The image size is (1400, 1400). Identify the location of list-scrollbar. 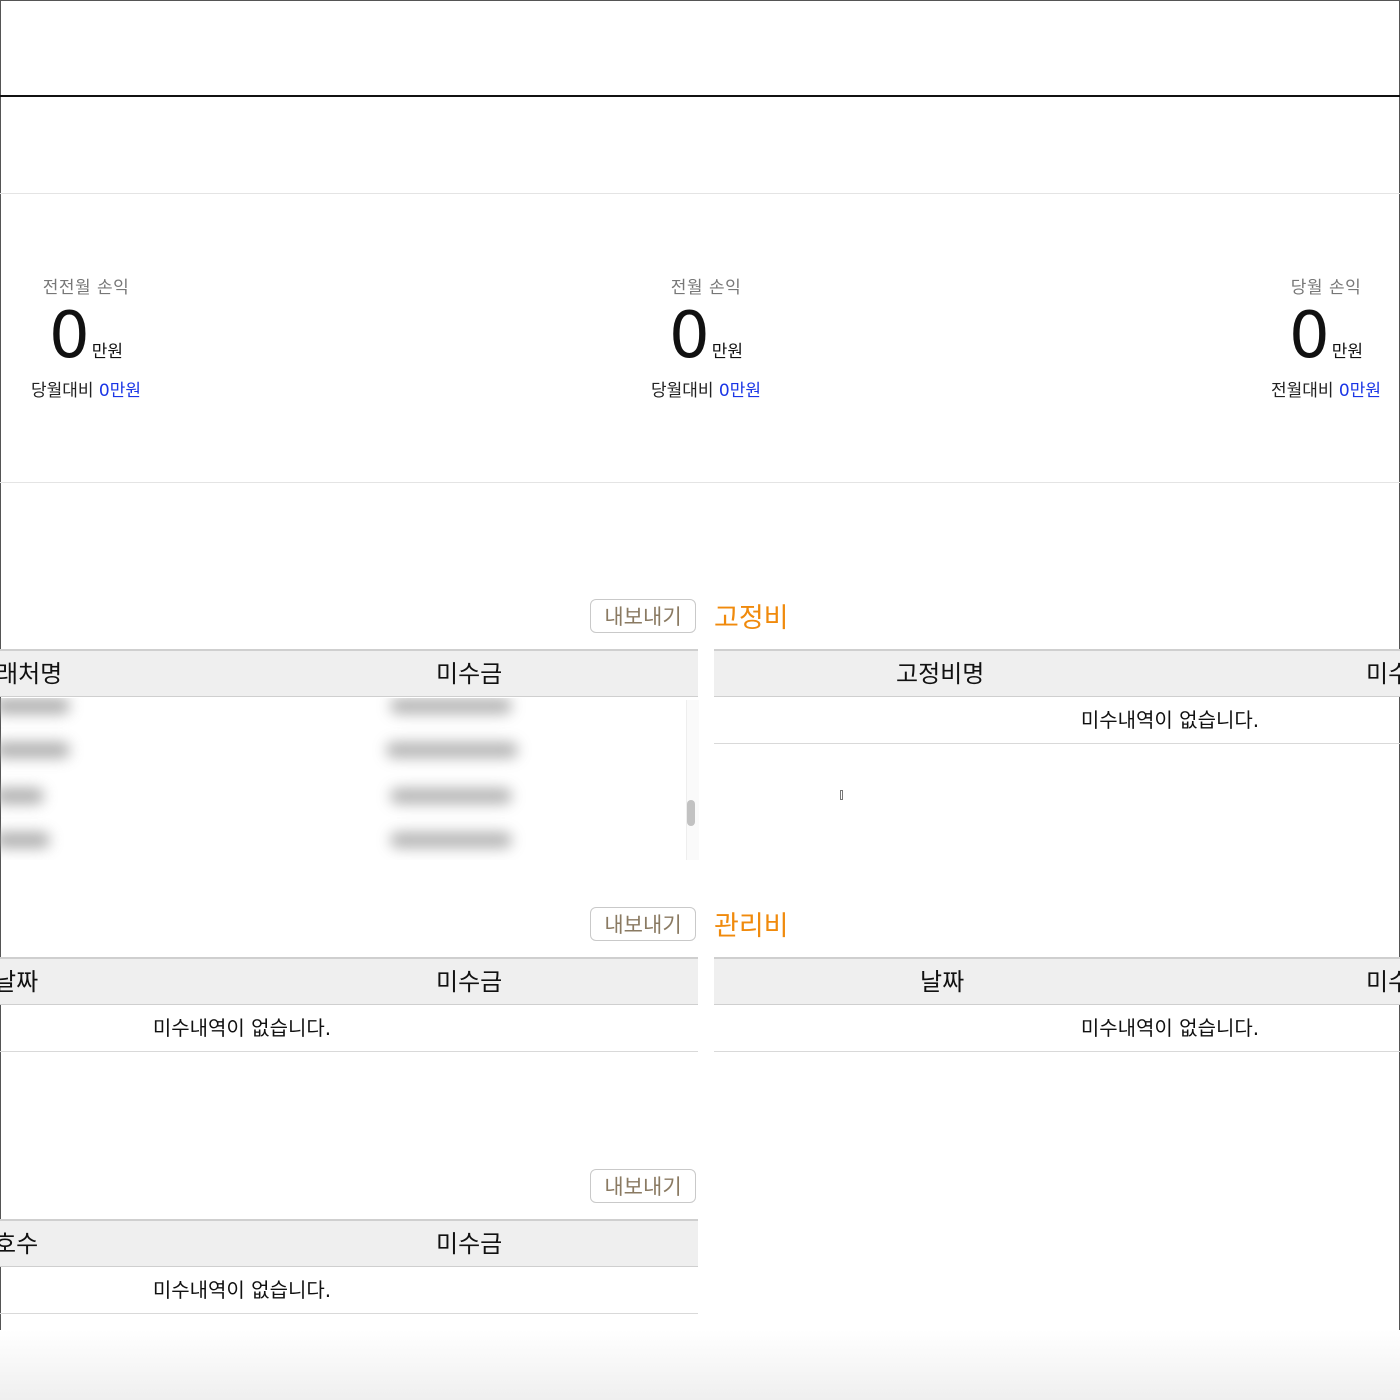
(692, 780).